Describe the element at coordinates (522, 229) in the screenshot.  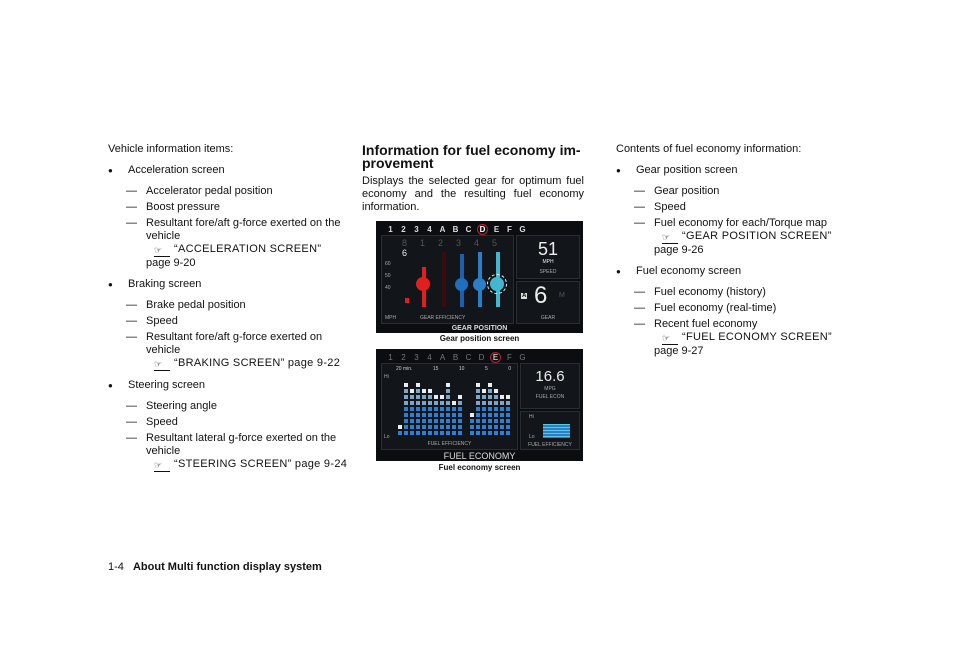
I see `gear-option: G` at that location.